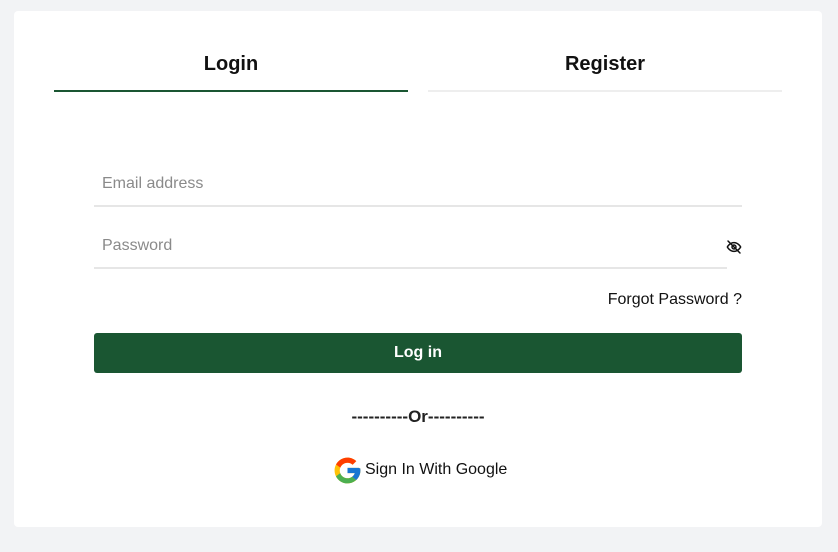 The width and height of the screenshot is (838, 552). What do you see at coordinates (605, 71) in the screenshot?
I see `tab-register: Register` at bounding box center [605, 71].